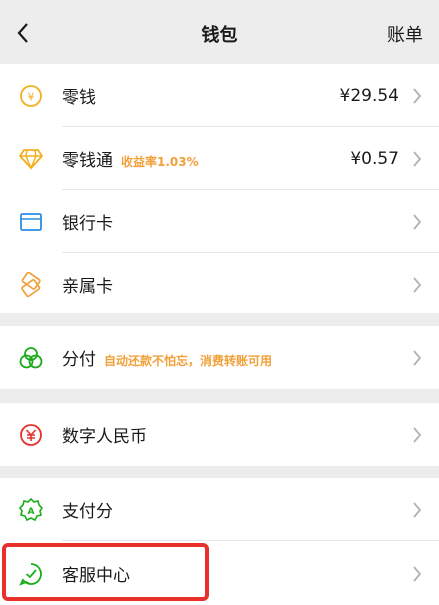 Image resolution: width=439 pixels, height=605 pixels. What do you see at coordinates (105, 572) in the screenshot?
I see `highlight-box` at bounding box center [105, 572].